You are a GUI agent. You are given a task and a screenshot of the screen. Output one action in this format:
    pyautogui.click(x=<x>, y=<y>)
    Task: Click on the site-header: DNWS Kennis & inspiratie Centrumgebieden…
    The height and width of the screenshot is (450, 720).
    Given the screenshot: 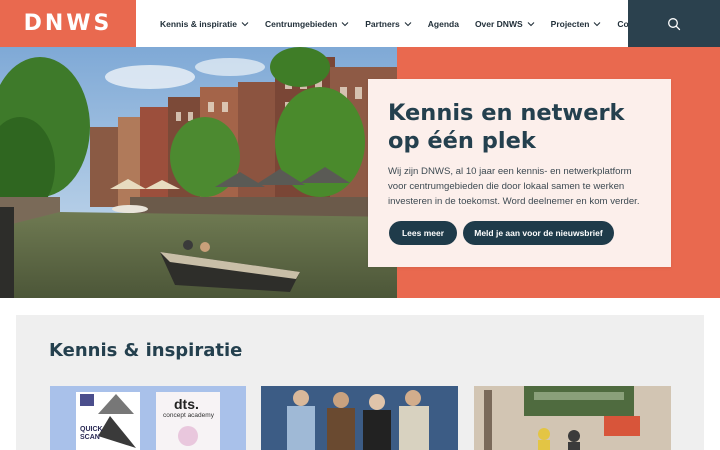 What is the action you would take?
    pyautogui.click(x=360, y=23)
    